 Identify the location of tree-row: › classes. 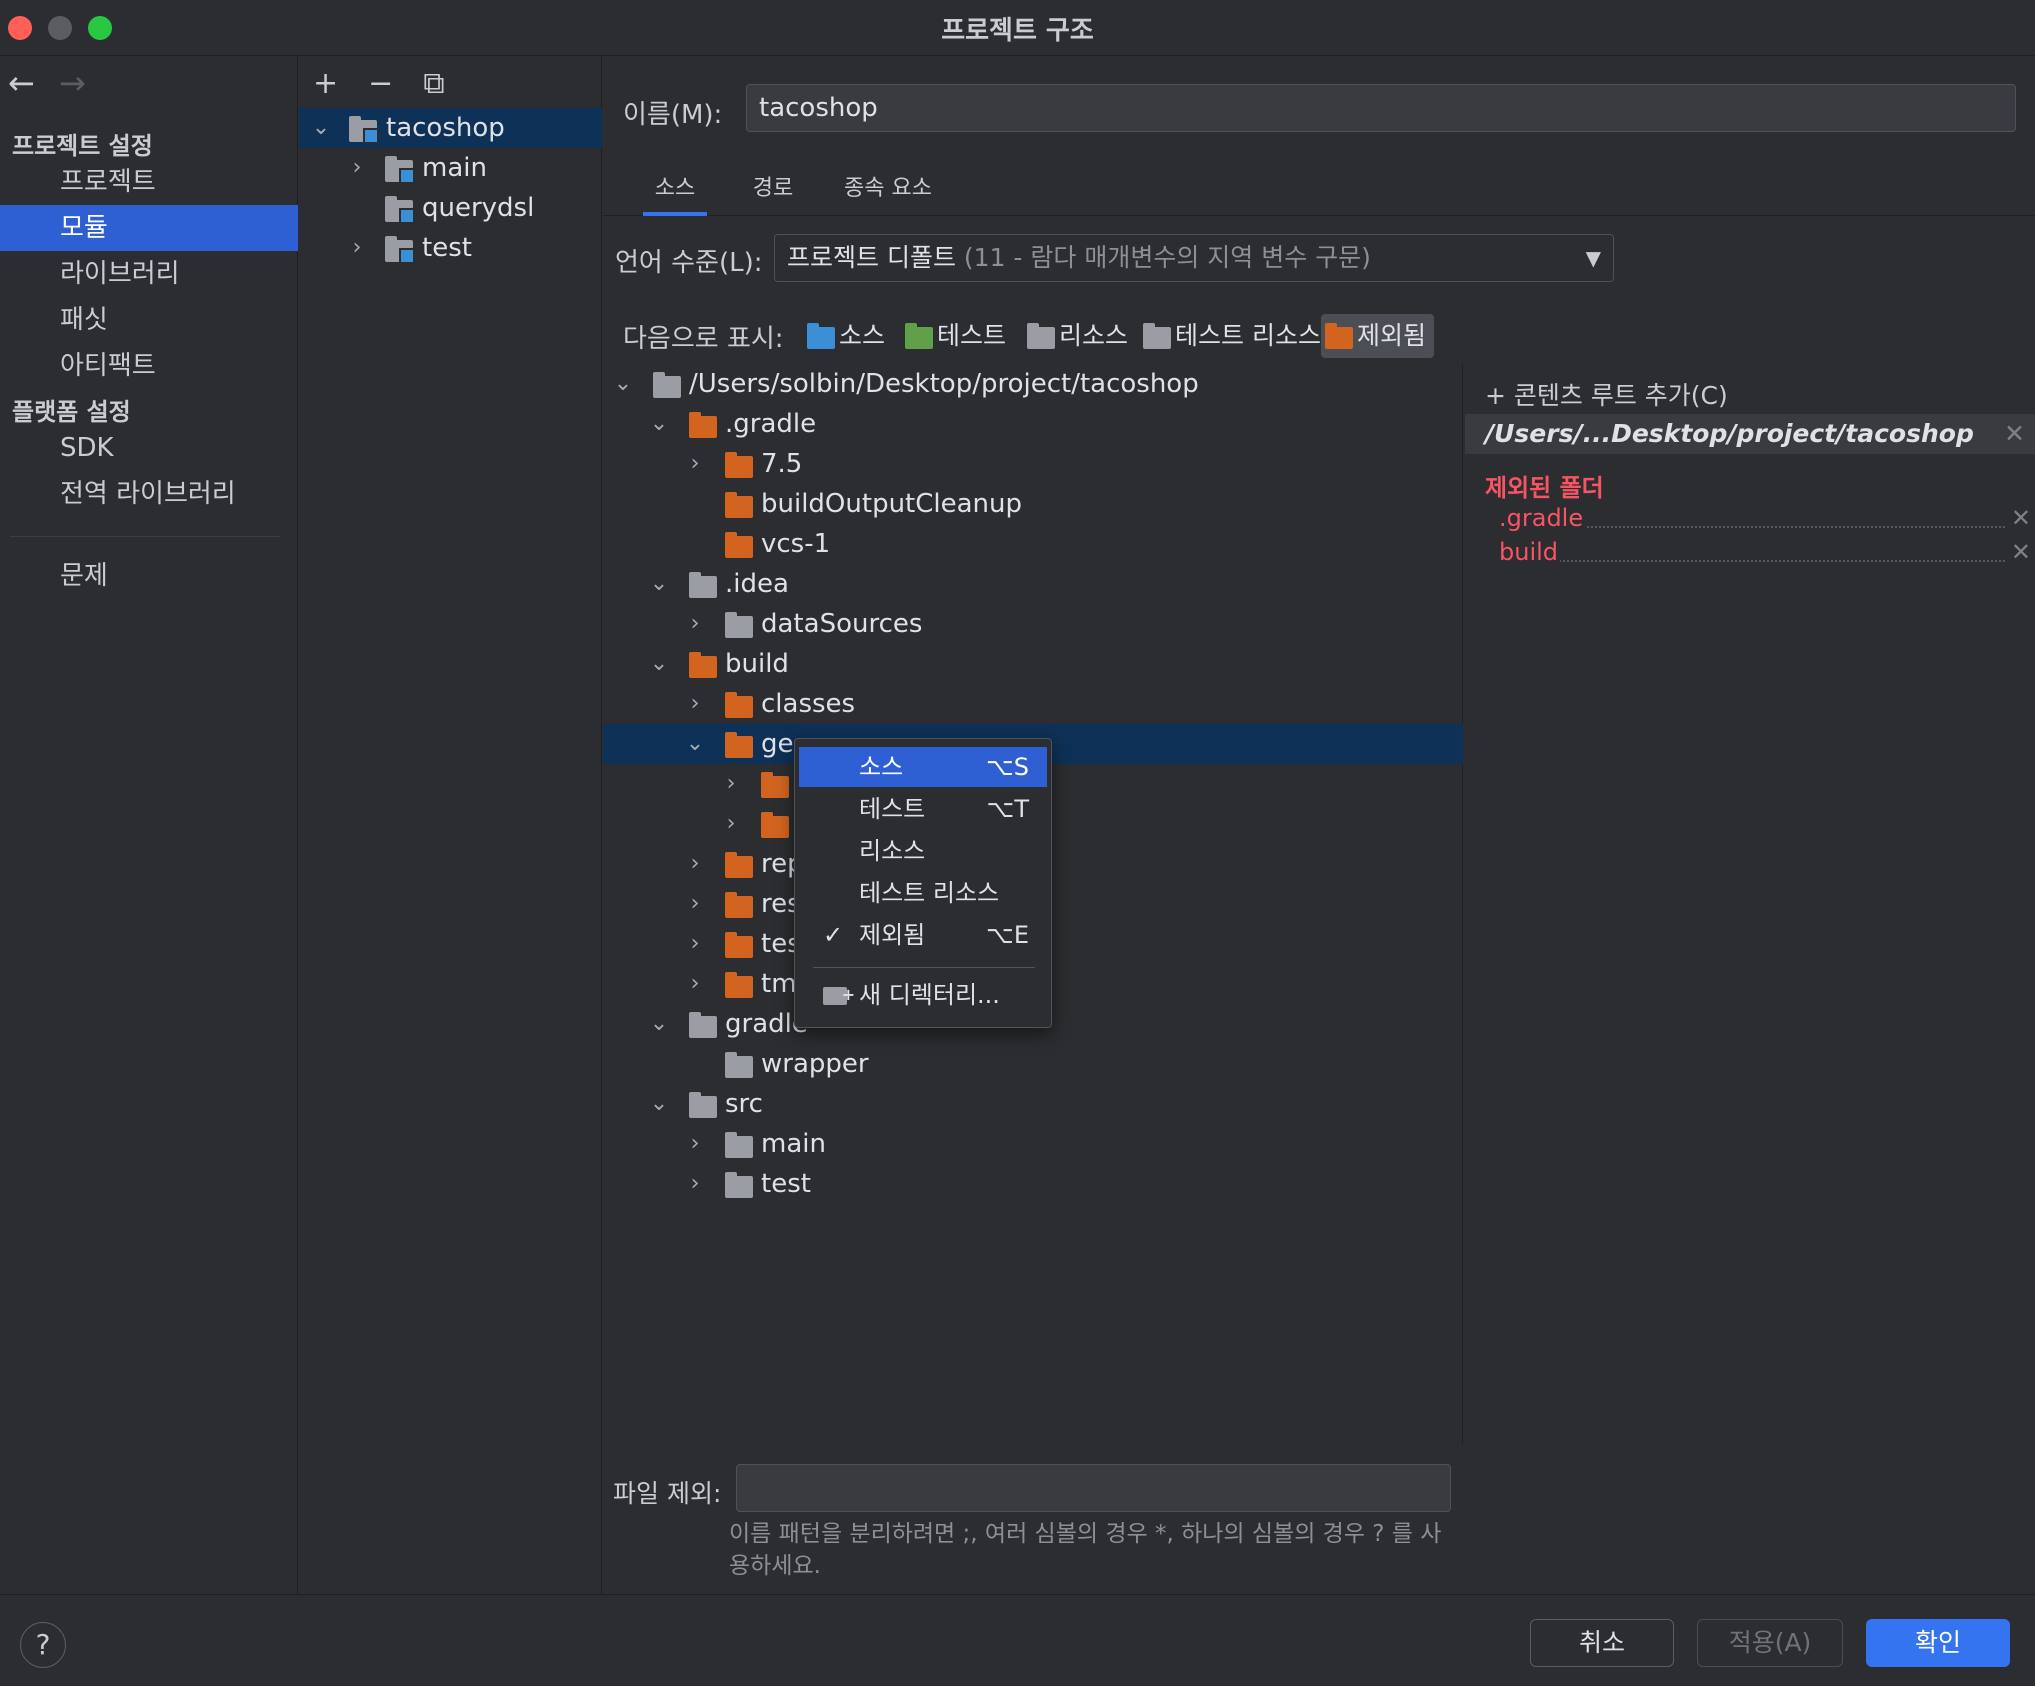
(1033, 704).